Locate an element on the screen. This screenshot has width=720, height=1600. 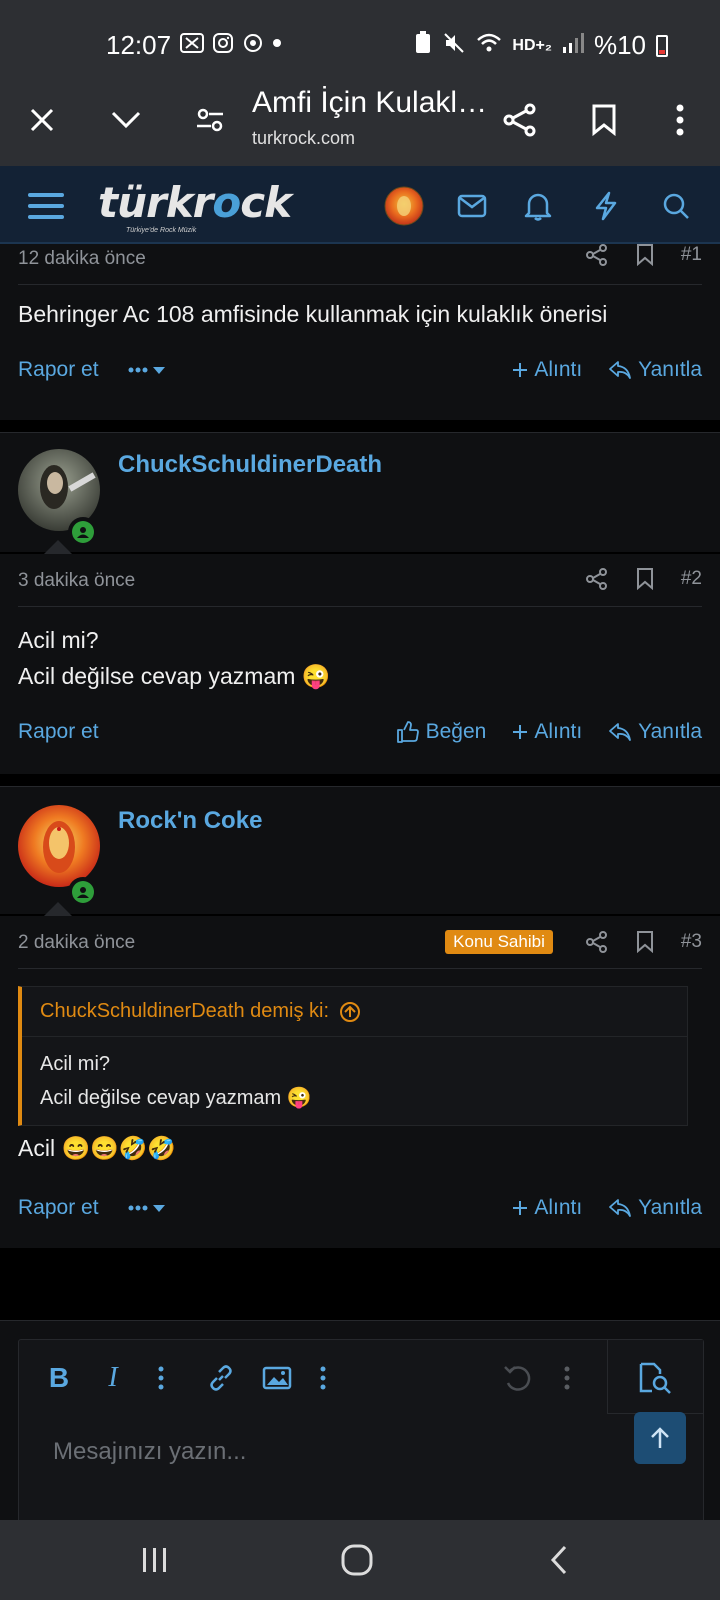
like-button: Beğen is located at coordinates (441, 732).